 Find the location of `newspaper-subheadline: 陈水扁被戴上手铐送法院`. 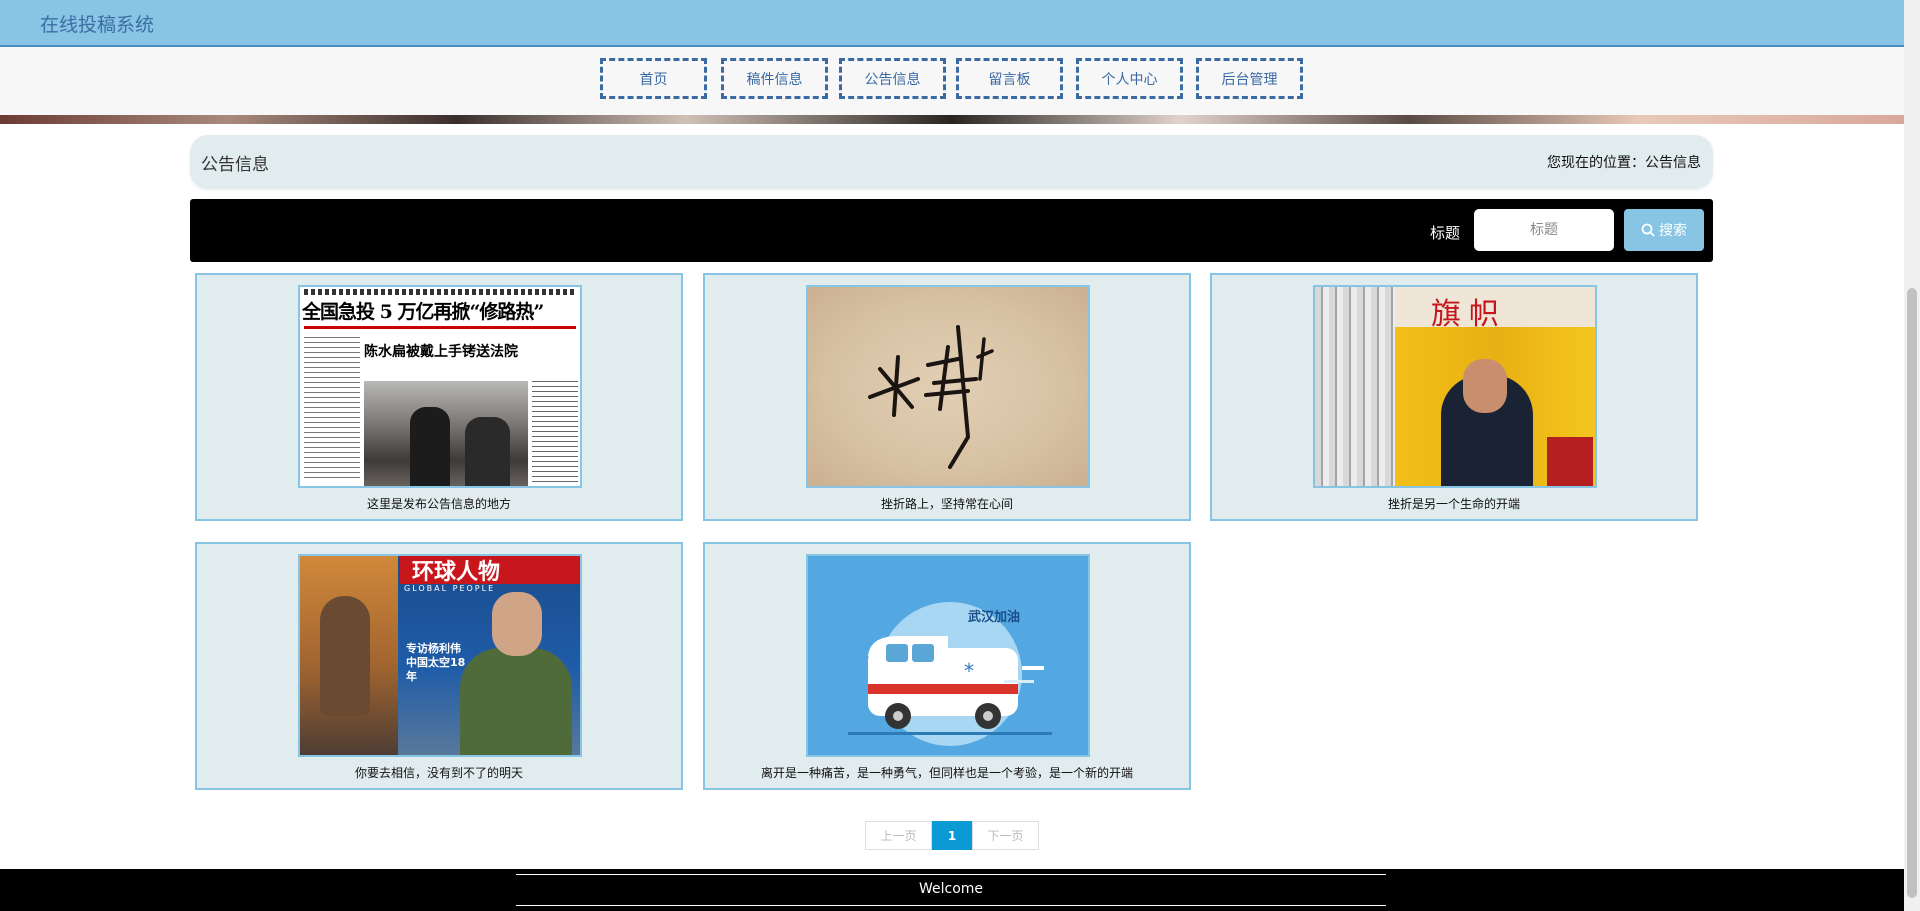

newspaper-subheadline: 陈水扁被戴上手铐送法院 is located at coordinates (441, 352).